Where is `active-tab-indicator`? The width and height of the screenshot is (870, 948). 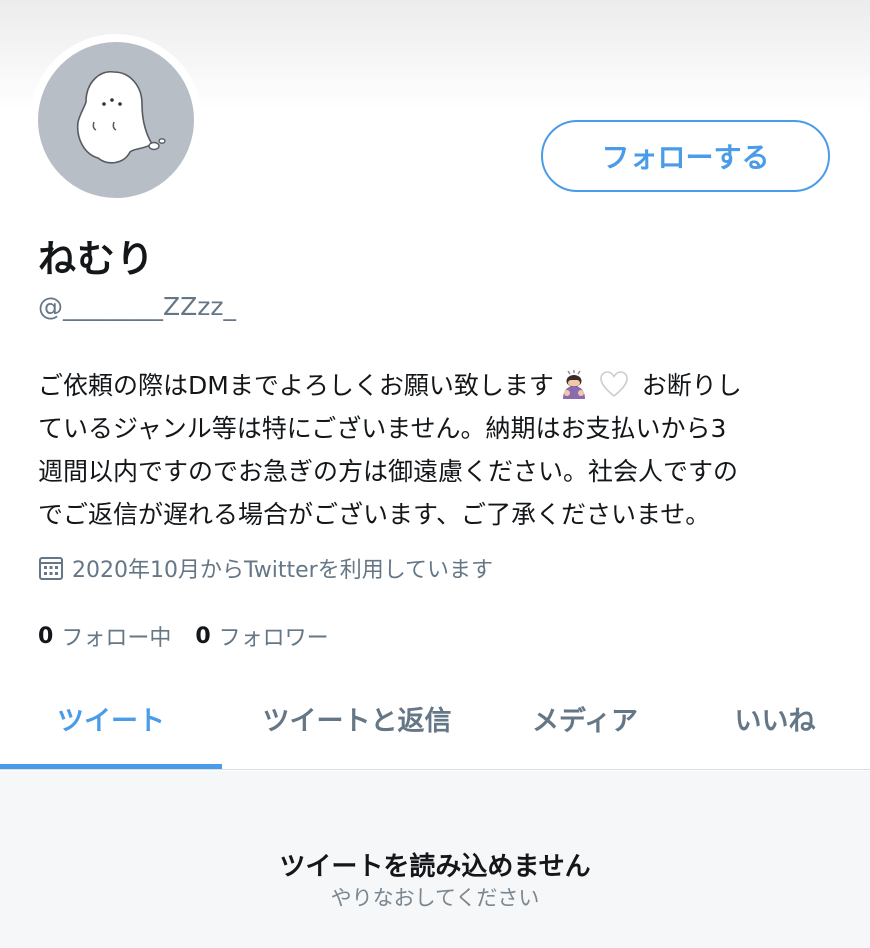
active-tab-indicator is located at coordinates (111, 766).